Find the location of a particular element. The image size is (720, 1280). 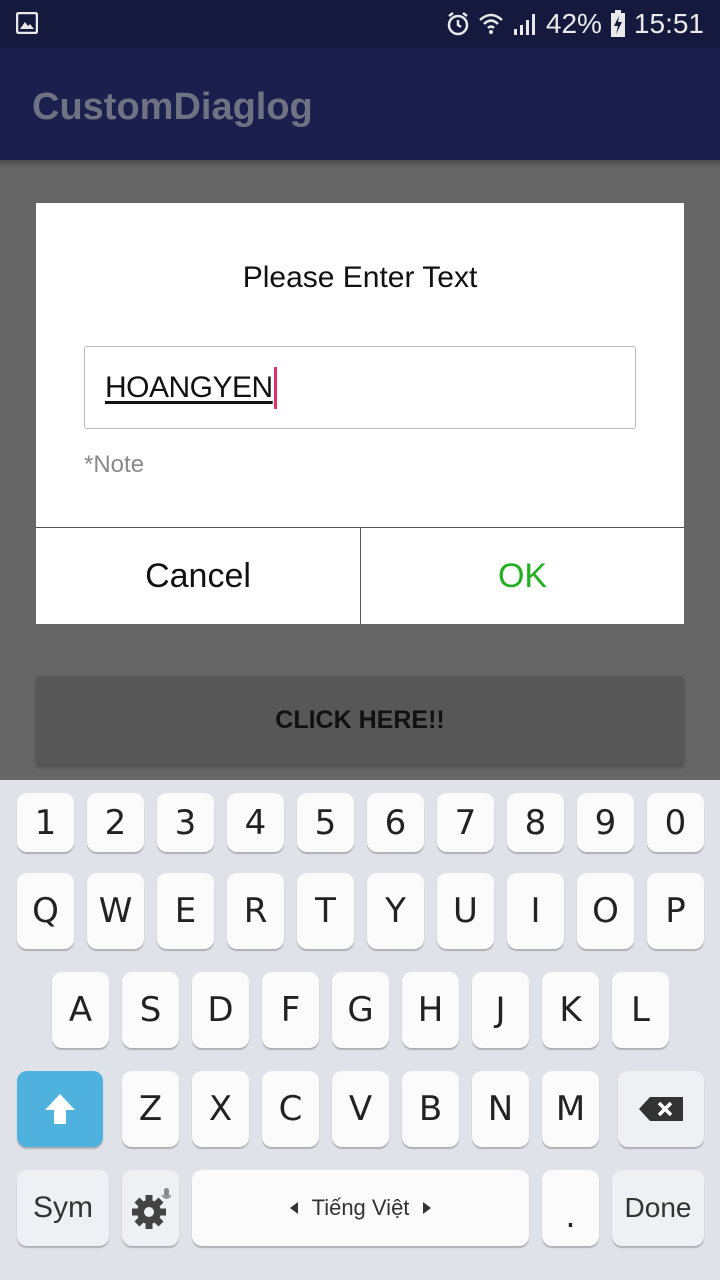

gear-icon is located at coordinates (151, 1208).